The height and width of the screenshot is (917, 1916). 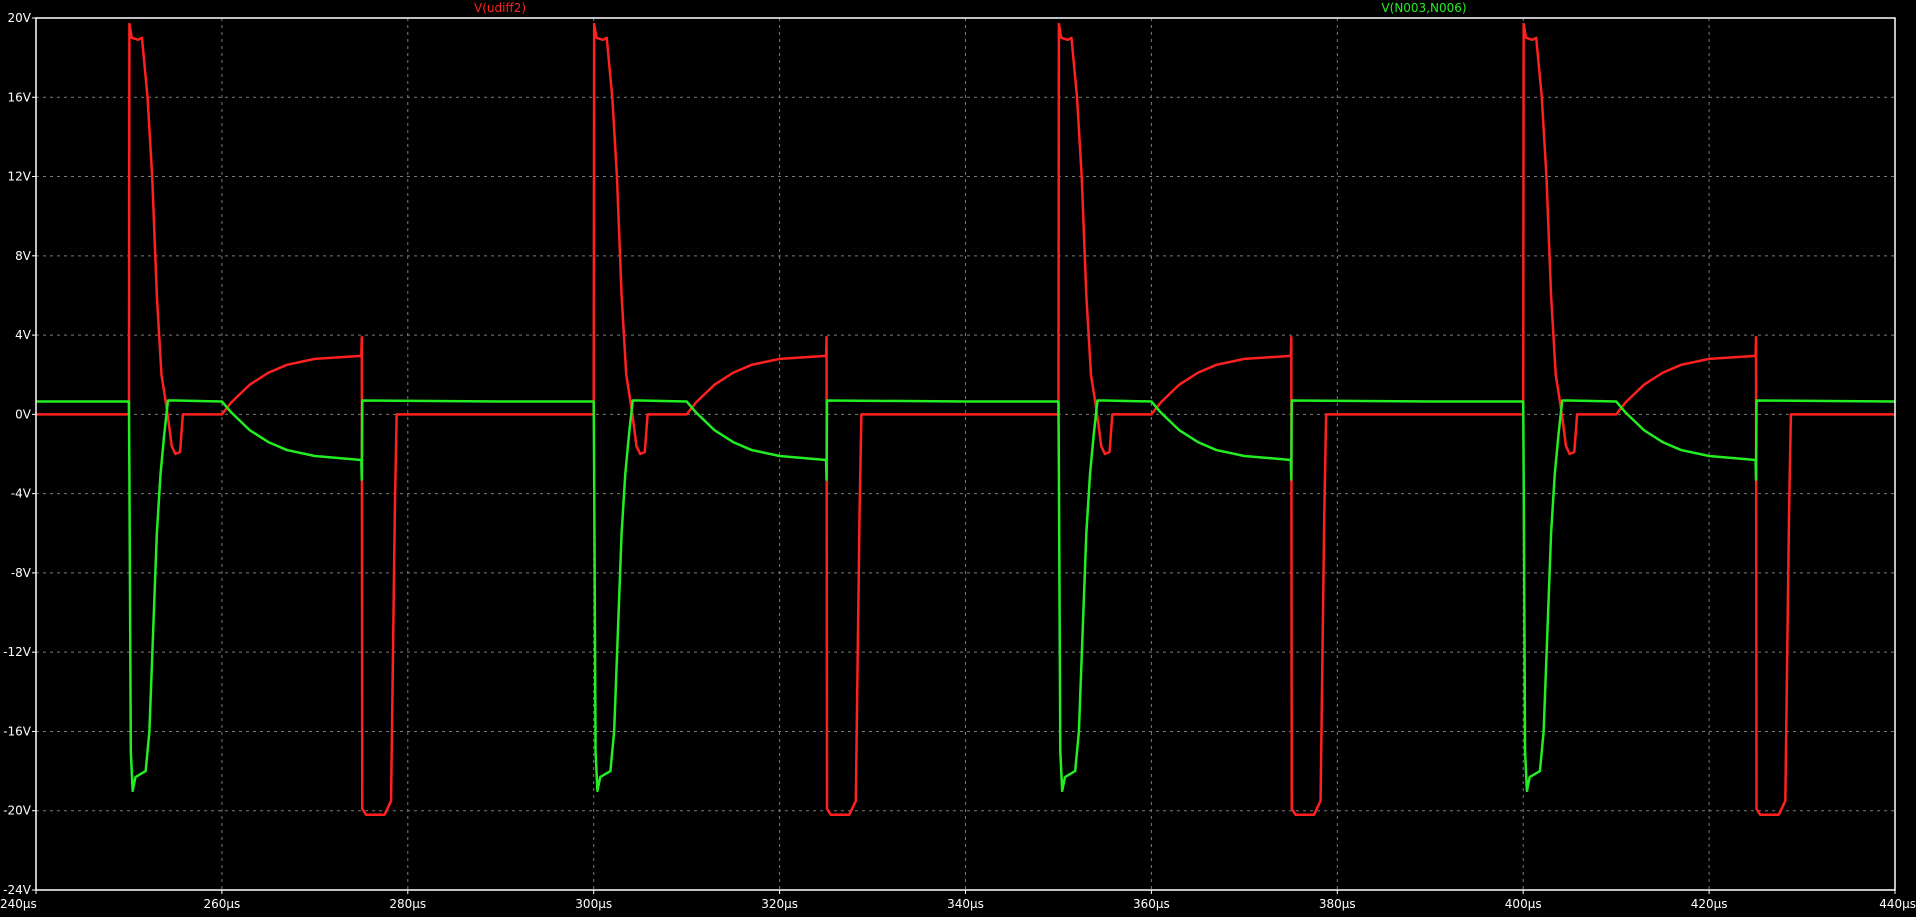 What do you see at coordinates (20, 177) in the screenshot?
I see `y-tick-label: 12V` at bounding box center [20, 177].